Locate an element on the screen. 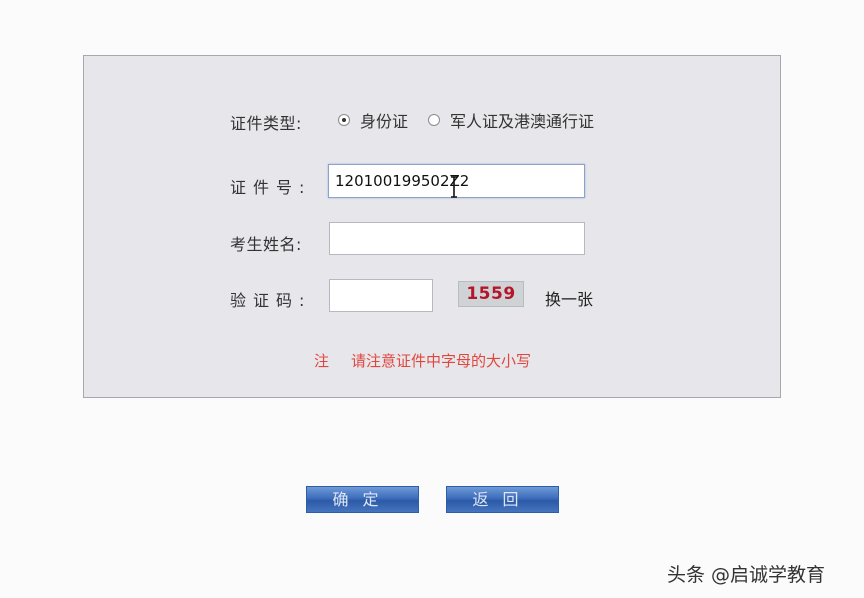 The height and width of the screenshot is (598, 864). name-input is located at coordinates (457, 238).